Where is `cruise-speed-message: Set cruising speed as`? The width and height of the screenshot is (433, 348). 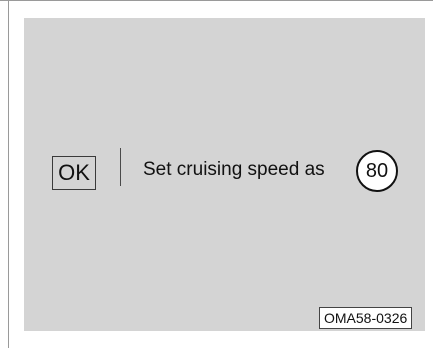 cruise-speed-message: Set cruising speed as is located at coordinates (234, 169).